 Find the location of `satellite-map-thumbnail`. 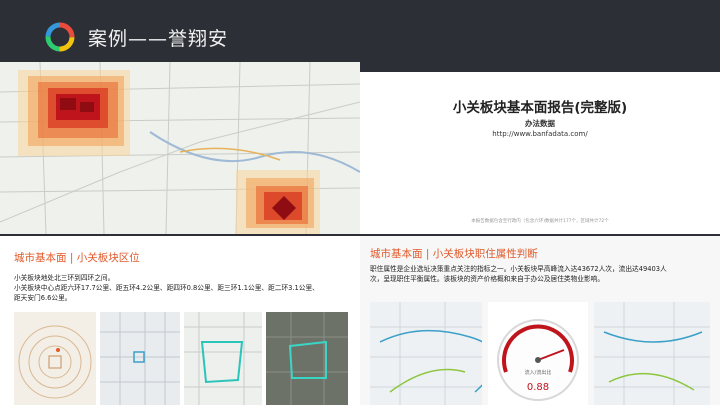

satellite-map-thumbnail is located at coordinates (307, 358).